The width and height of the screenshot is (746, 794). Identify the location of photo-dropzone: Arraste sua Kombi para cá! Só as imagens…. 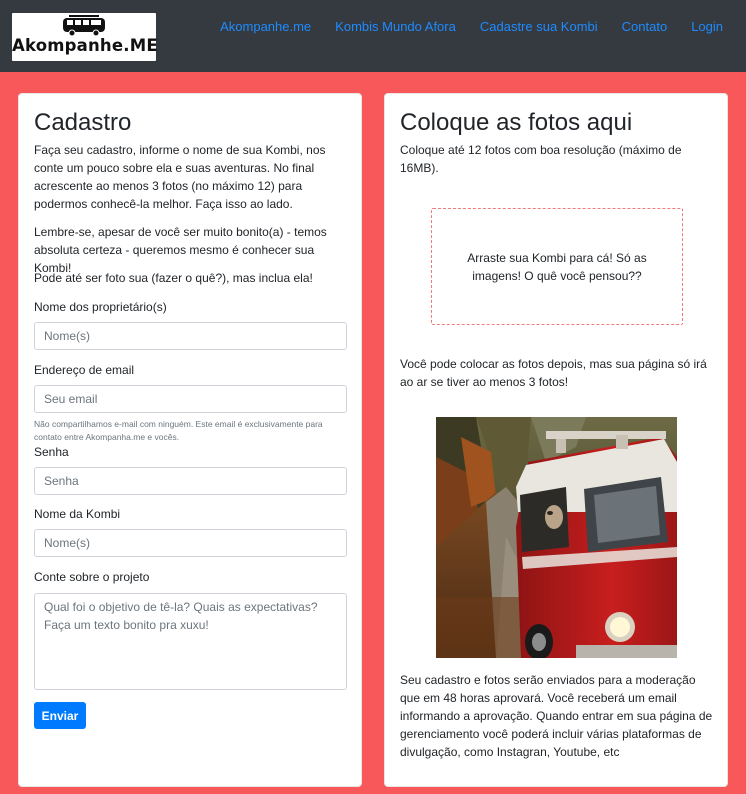
(557, 266).